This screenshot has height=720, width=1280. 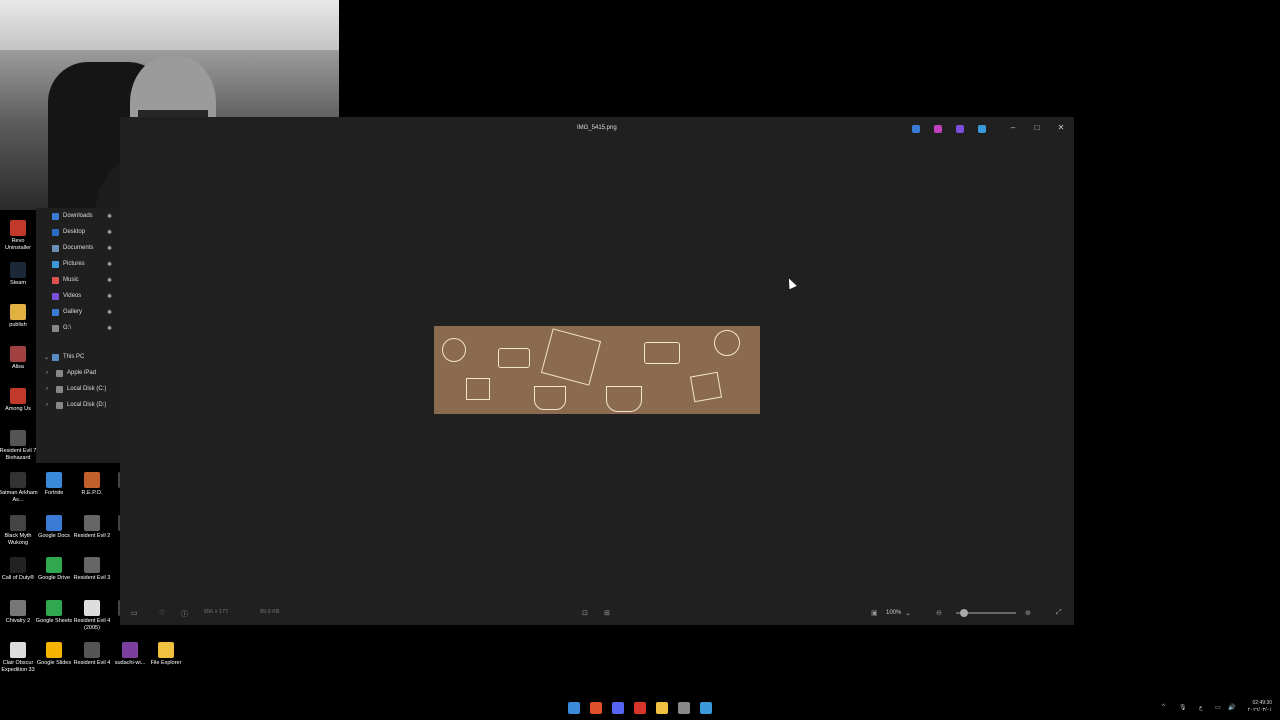 I want to click on nav-item: Music ✱, so click(x=78, y=280).